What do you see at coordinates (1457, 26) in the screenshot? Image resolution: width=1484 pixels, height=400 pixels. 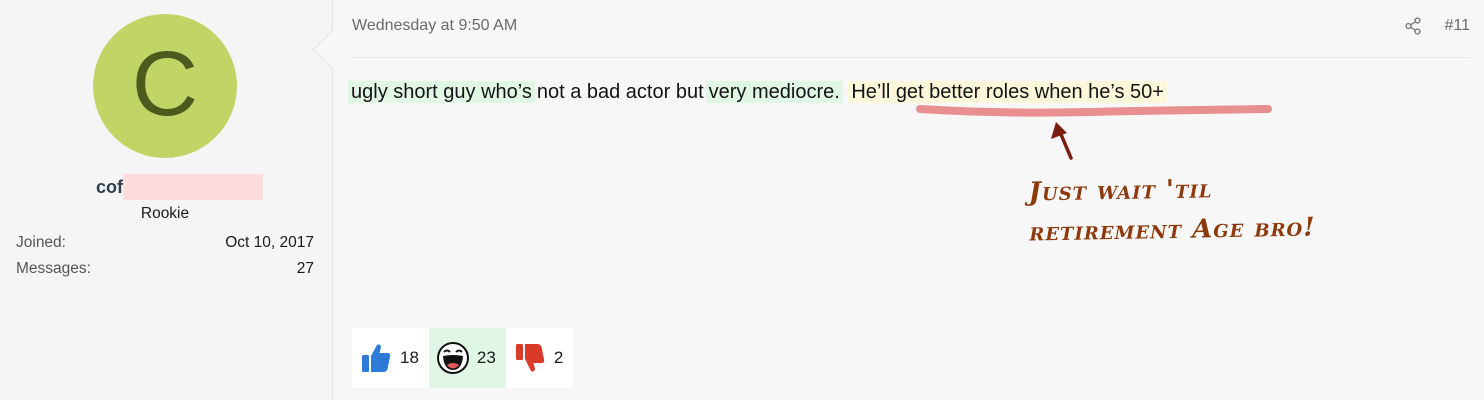 I see `post-number: #11` at bounding box center [1457, 26].